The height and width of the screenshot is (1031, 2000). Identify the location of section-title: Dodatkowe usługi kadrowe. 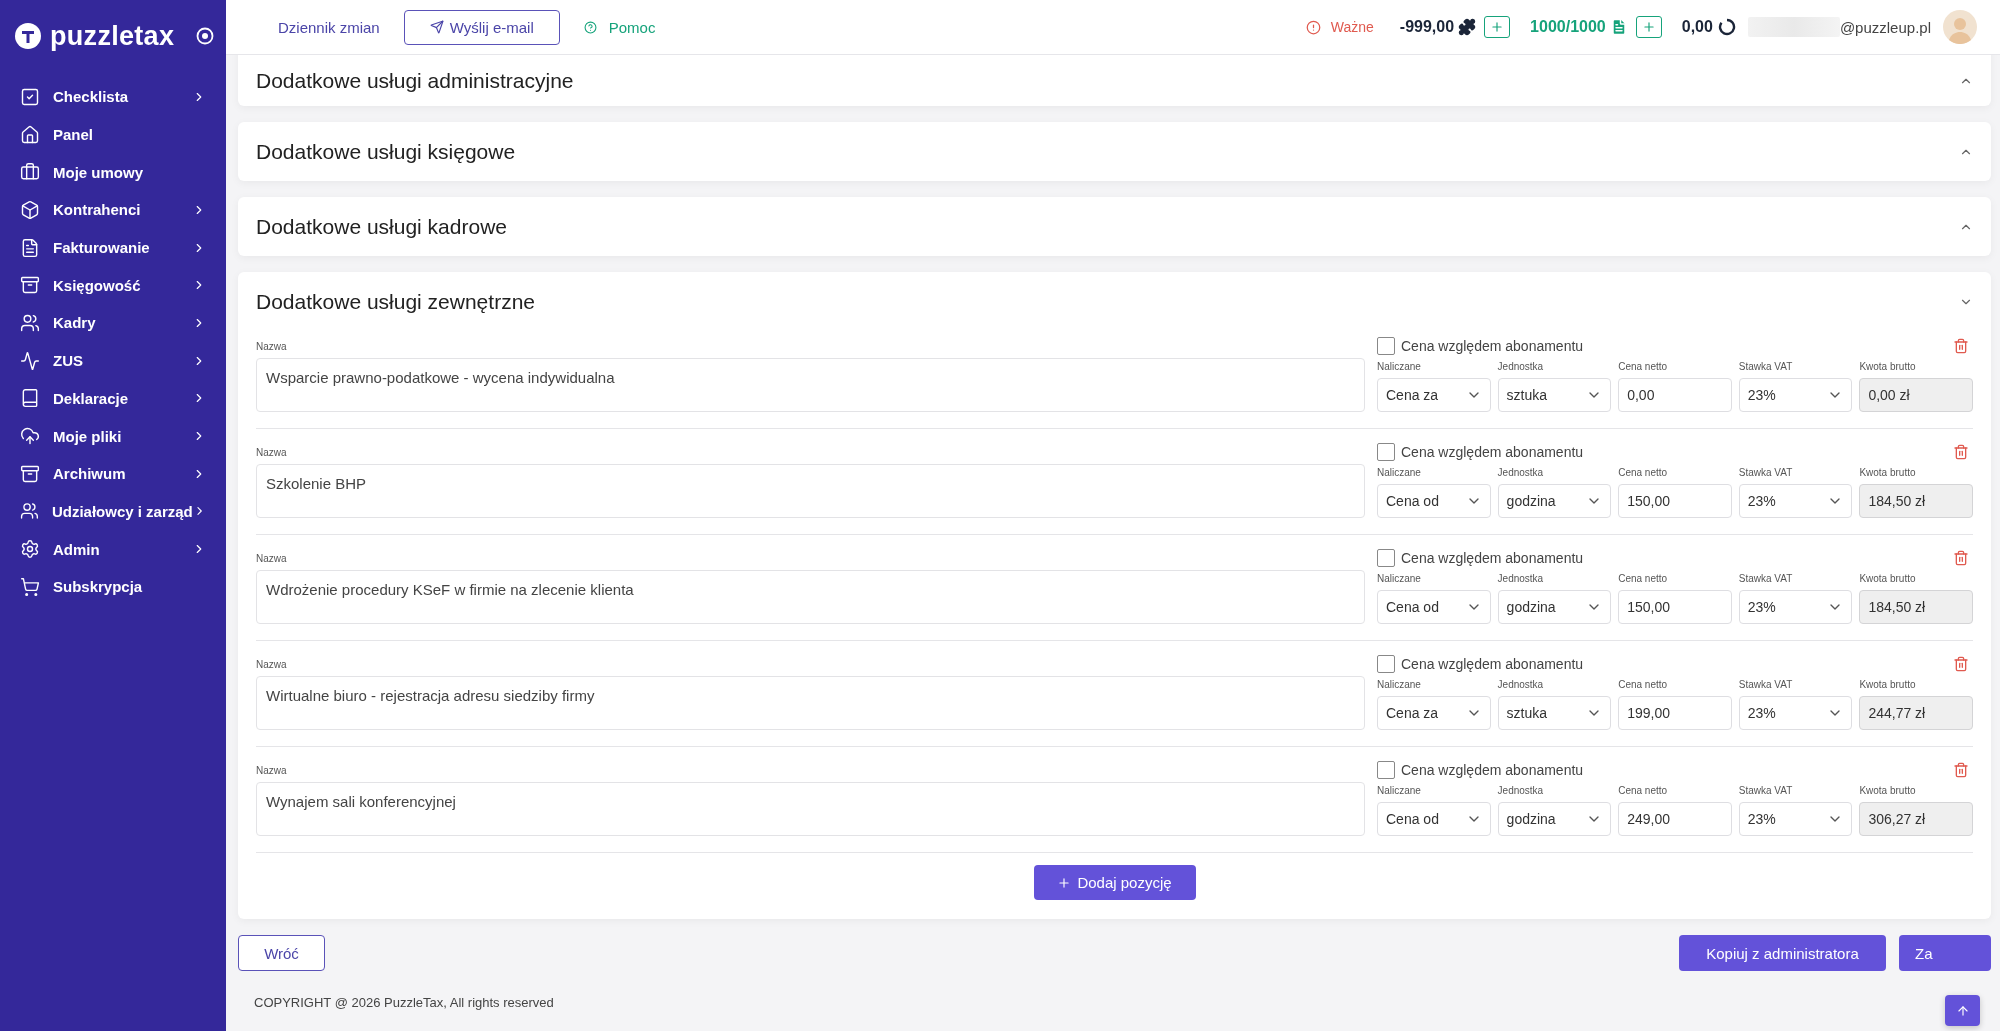
(382, 226).